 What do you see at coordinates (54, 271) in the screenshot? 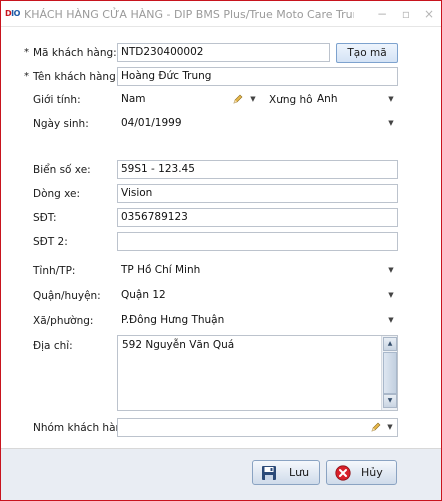
I see `province-label: Tỉnh/TP:` at bounding box center [54, 271].